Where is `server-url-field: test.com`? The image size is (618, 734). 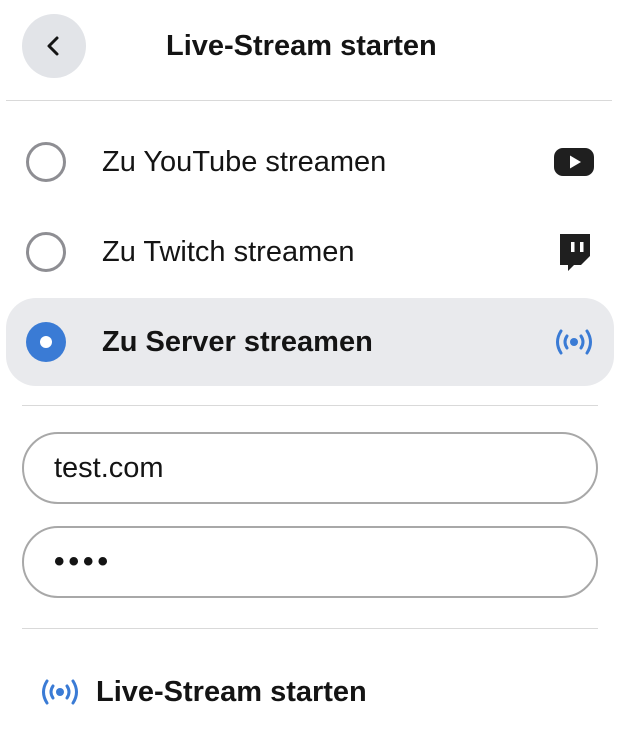 server-url-field: test.com is located at coordinates (310, 468).